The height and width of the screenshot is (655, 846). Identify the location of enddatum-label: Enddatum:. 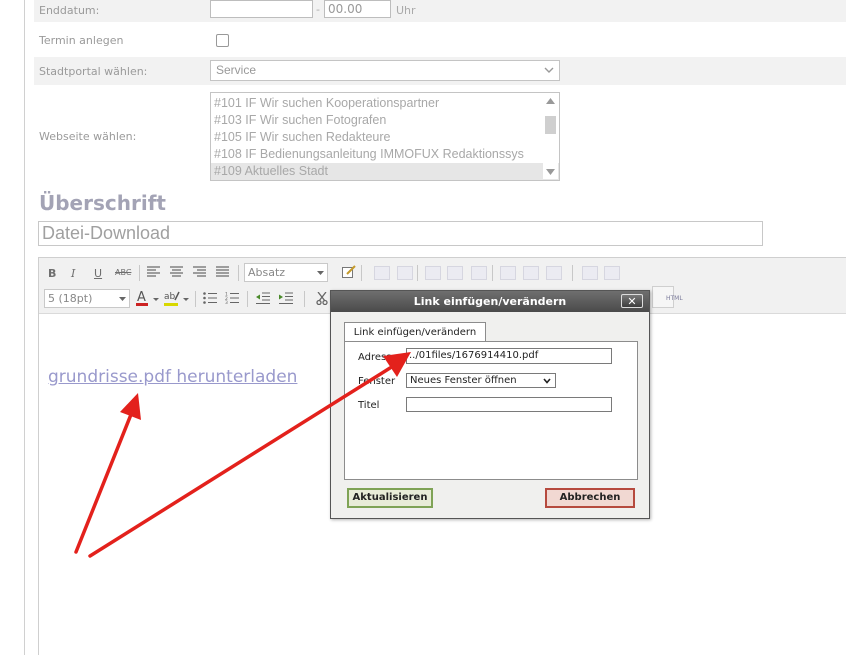
(69, 10).